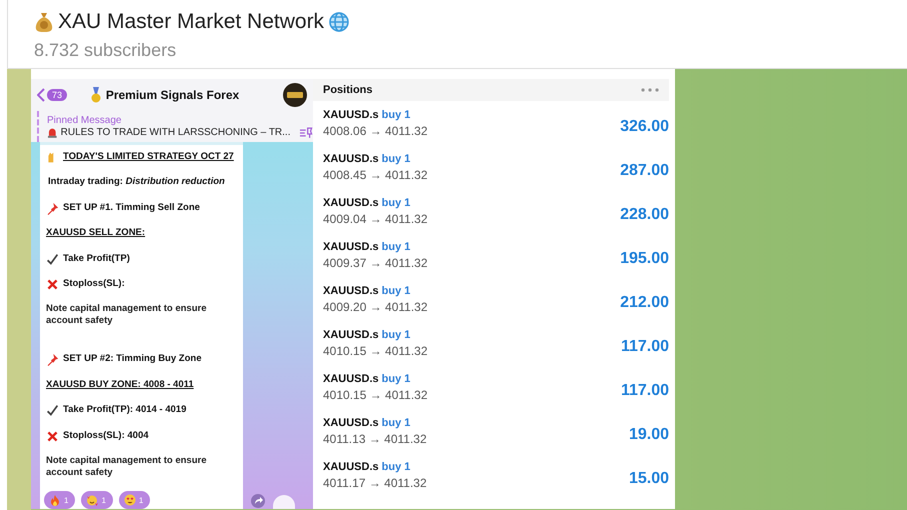 This screenshot has width=907, height=510. I want to click on fire-emoji-icon, so click(55, 500).